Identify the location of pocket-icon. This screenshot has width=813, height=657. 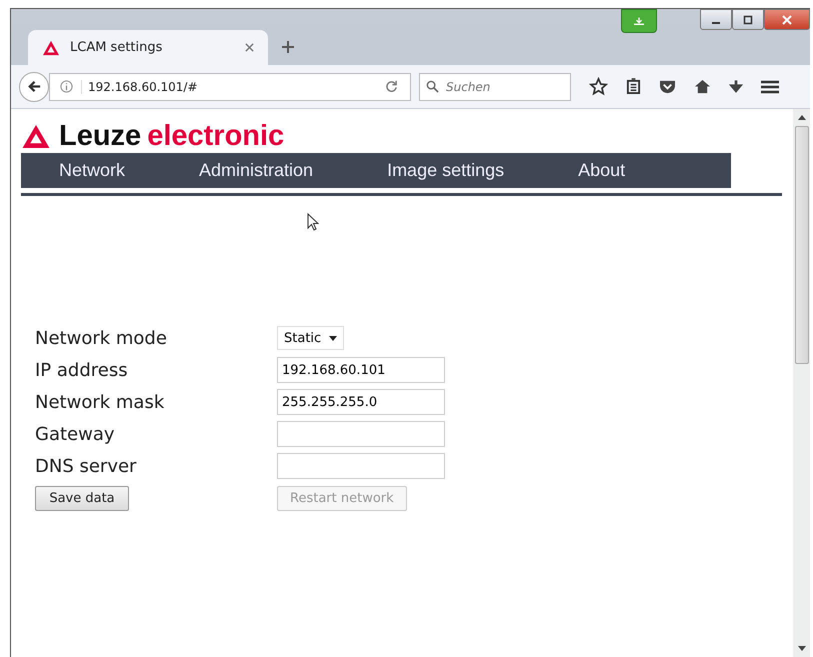
(667, 86).